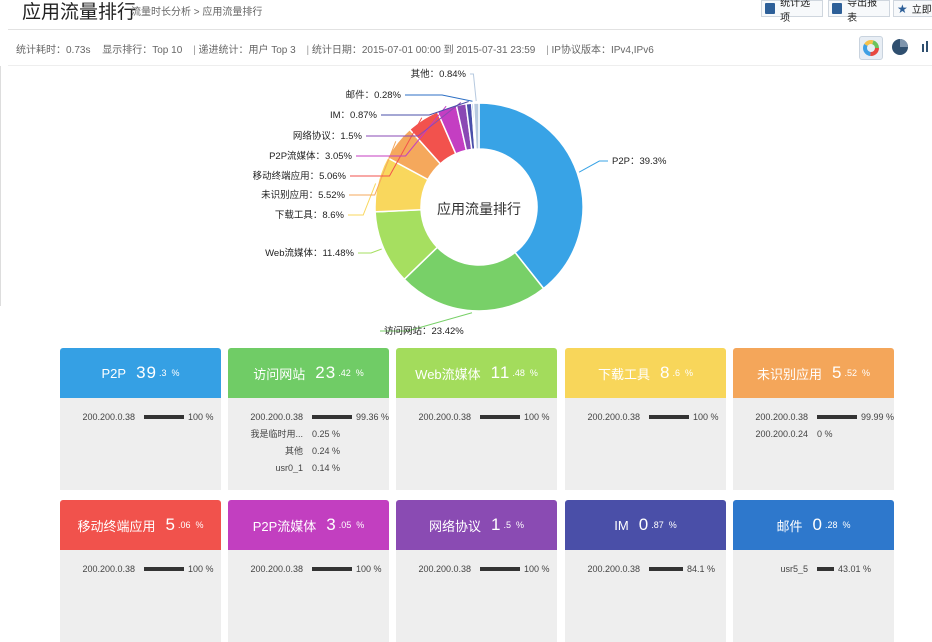 The width and height of the screenshot is (932, 642). I want to click on chart-slice-label: 网络协议：1.5%, so click(328, 136).